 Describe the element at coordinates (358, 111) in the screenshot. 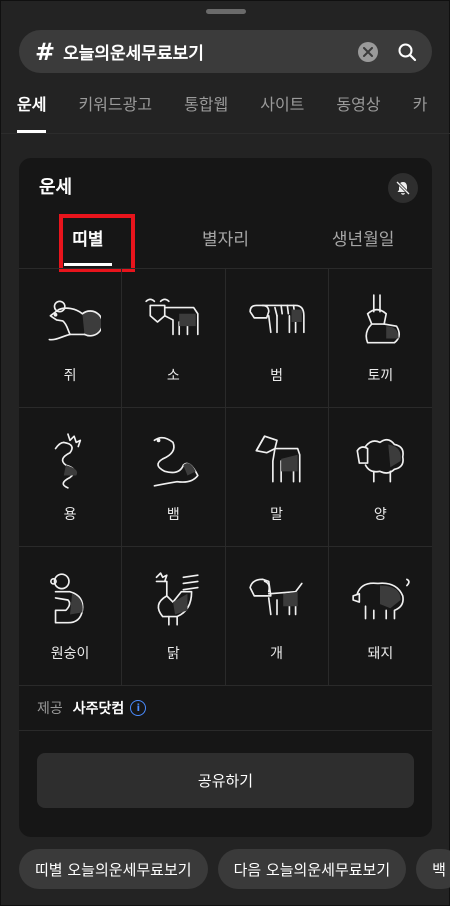

I see `tab-videos: 동영상` at that location.